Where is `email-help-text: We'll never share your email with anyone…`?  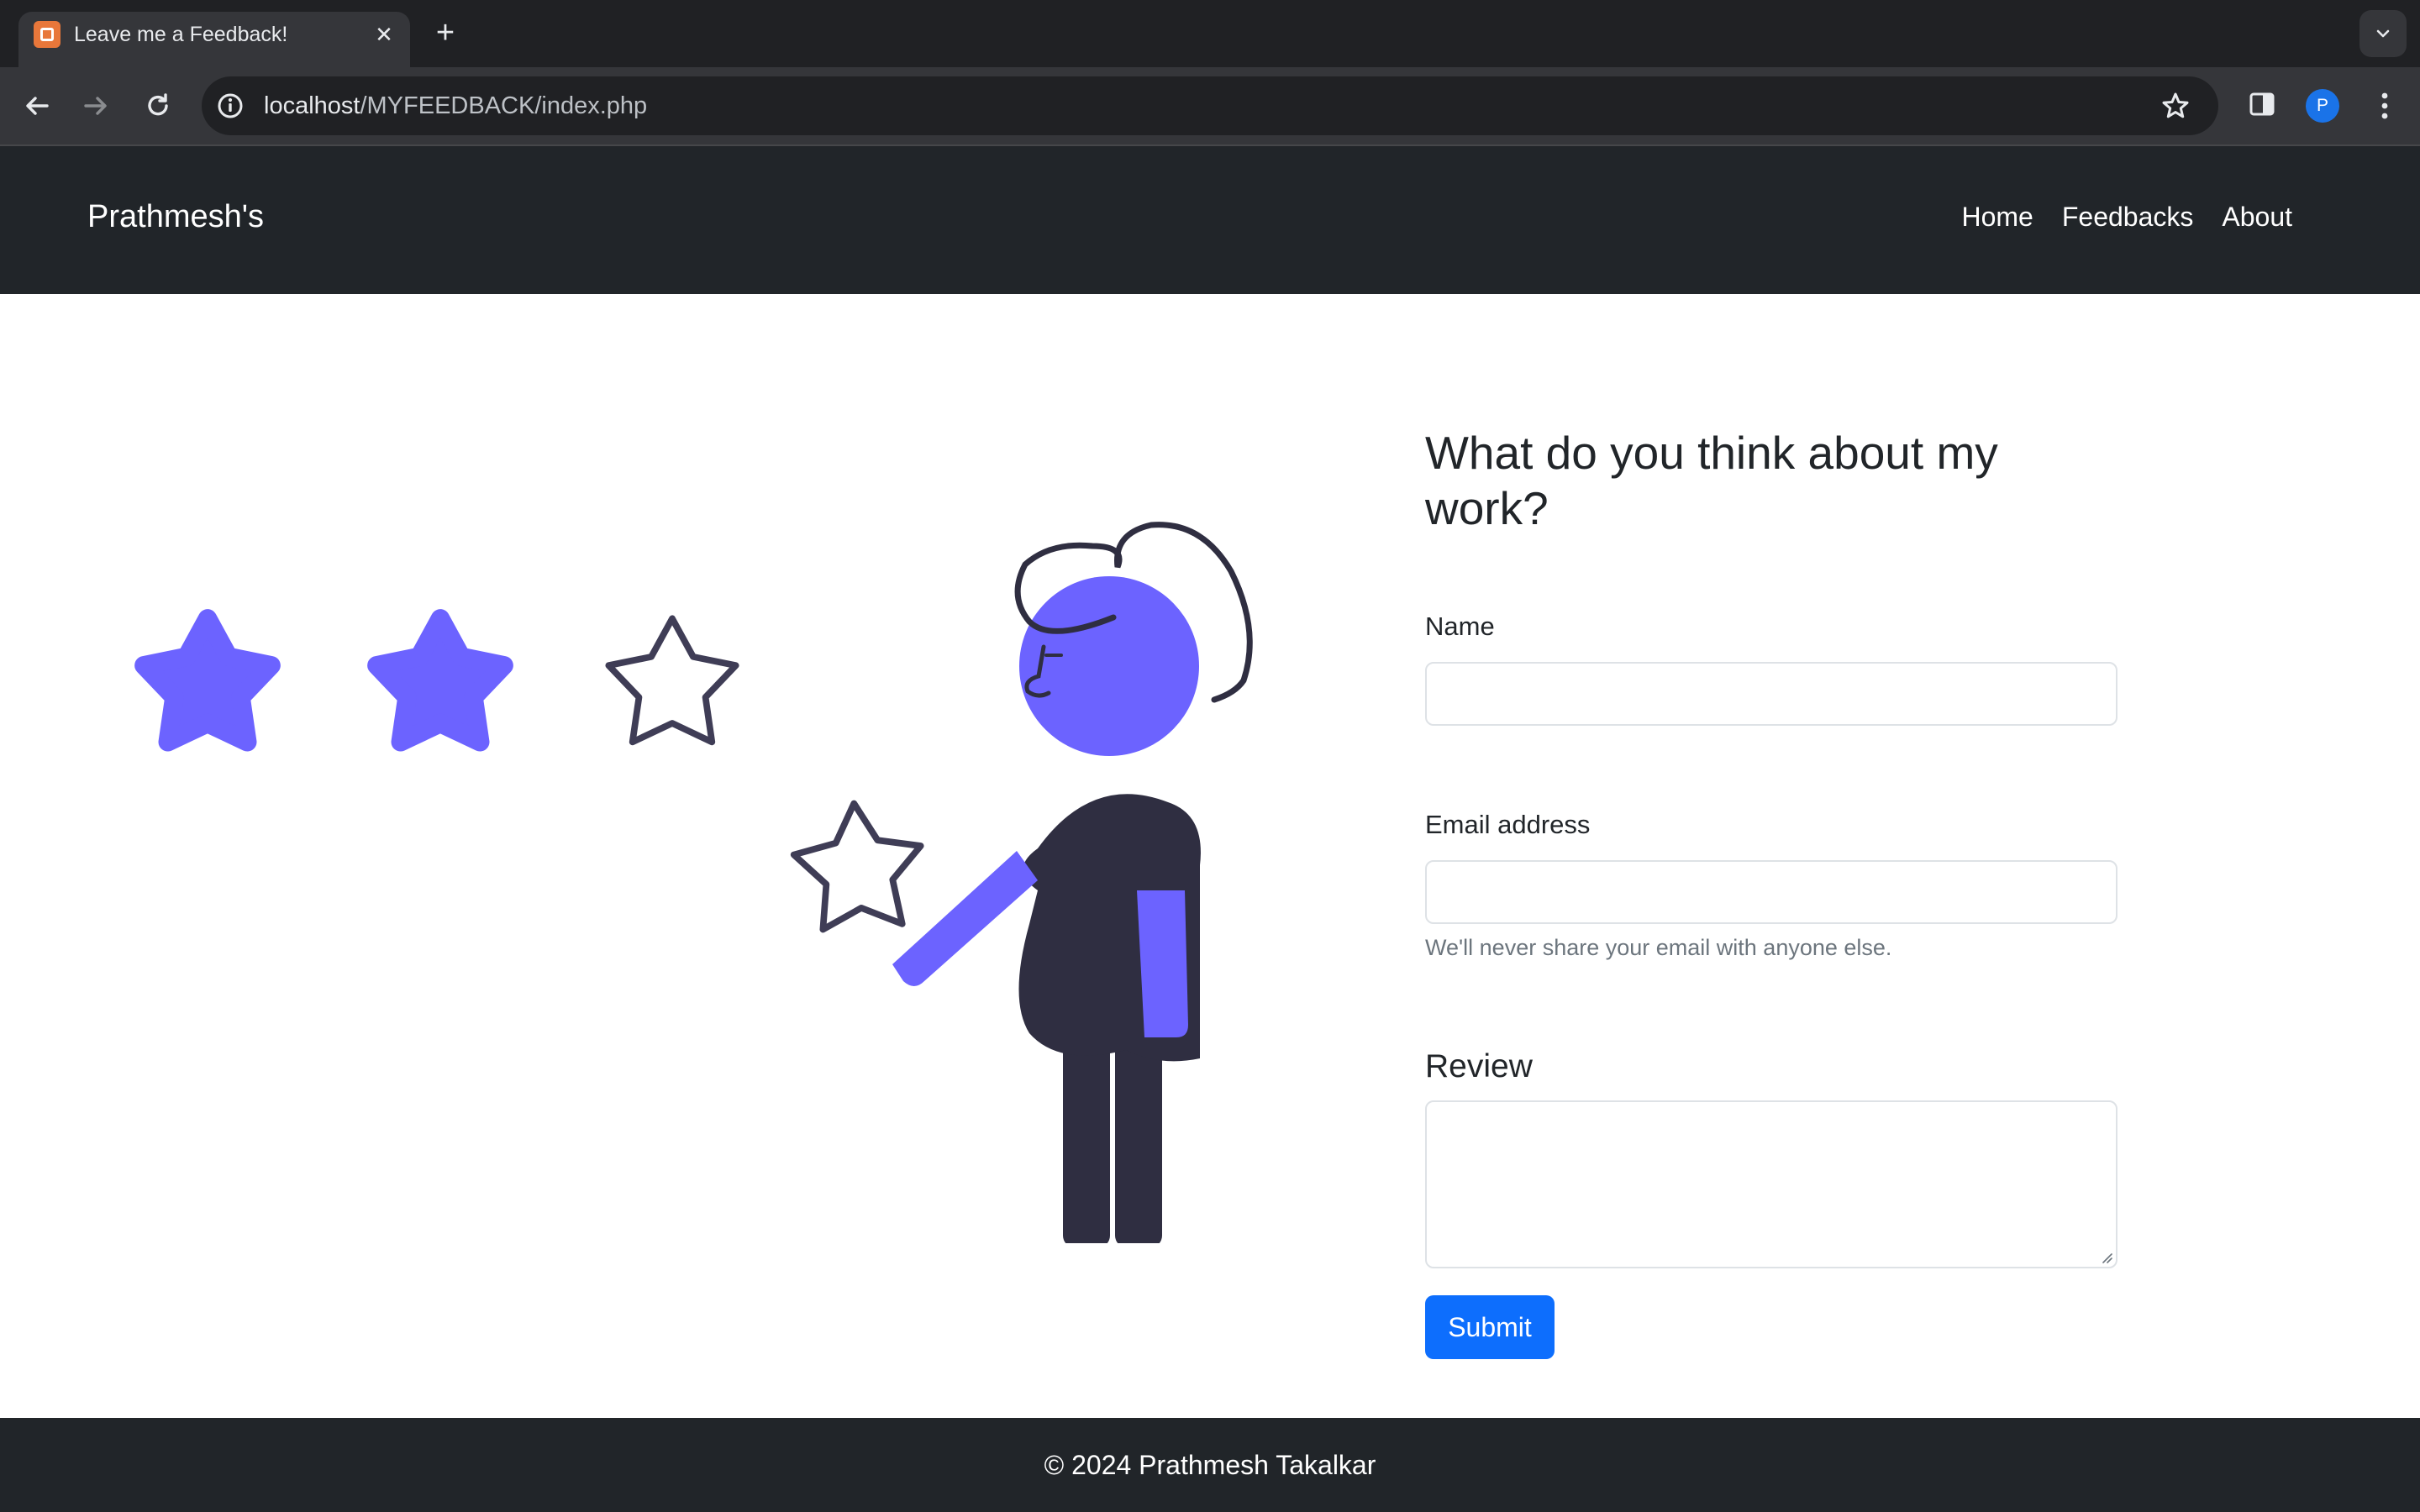
email-help-text: We'll never share your email with anyone… is located at coordinates (1658, 947).